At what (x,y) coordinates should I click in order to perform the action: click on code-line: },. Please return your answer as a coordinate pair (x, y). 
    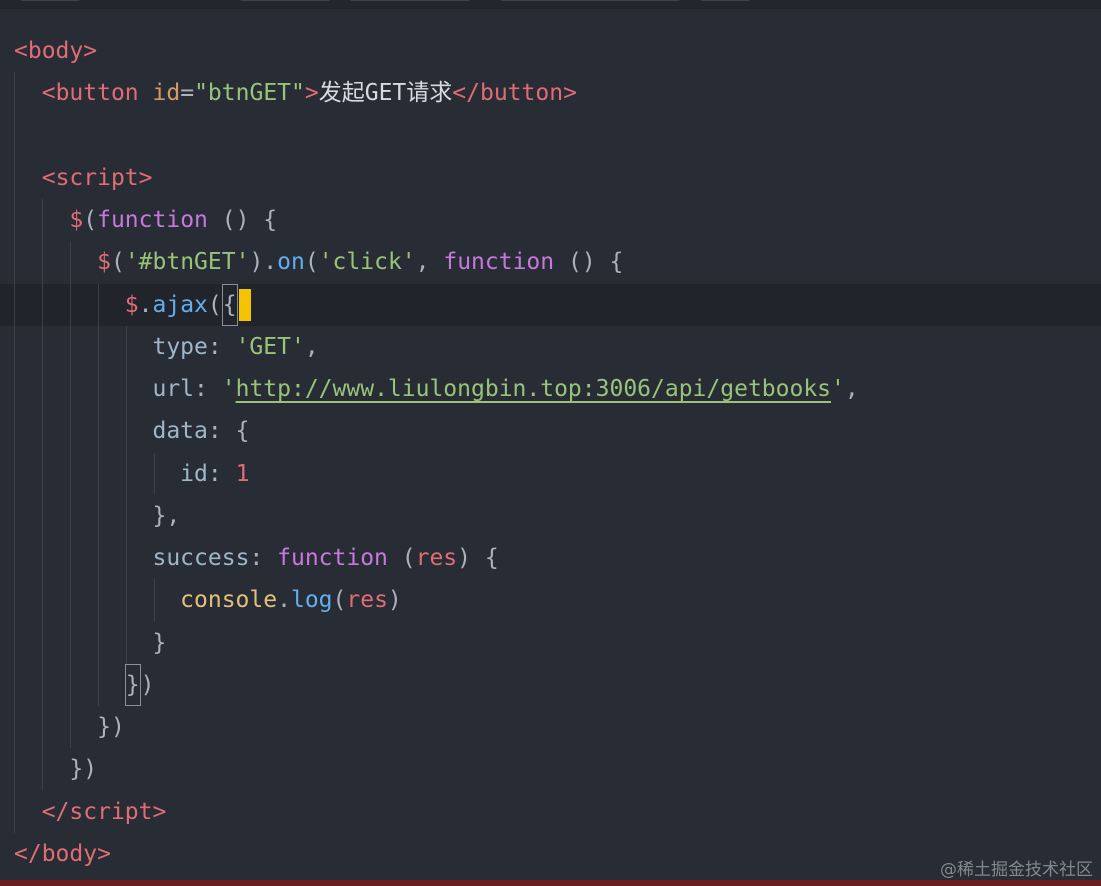
    Looking at the image, I should click on (550, 515).